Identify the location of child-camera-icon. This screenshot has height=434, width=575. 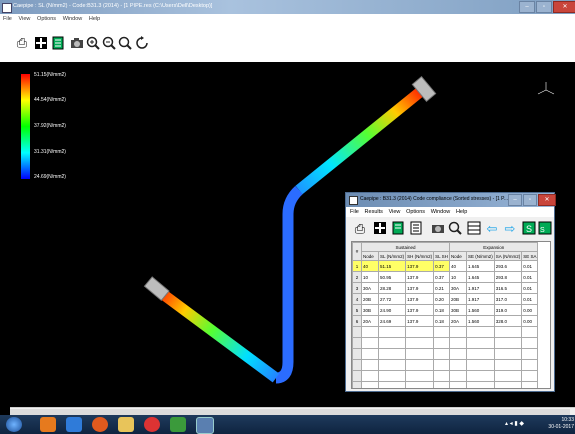
(438, 229).